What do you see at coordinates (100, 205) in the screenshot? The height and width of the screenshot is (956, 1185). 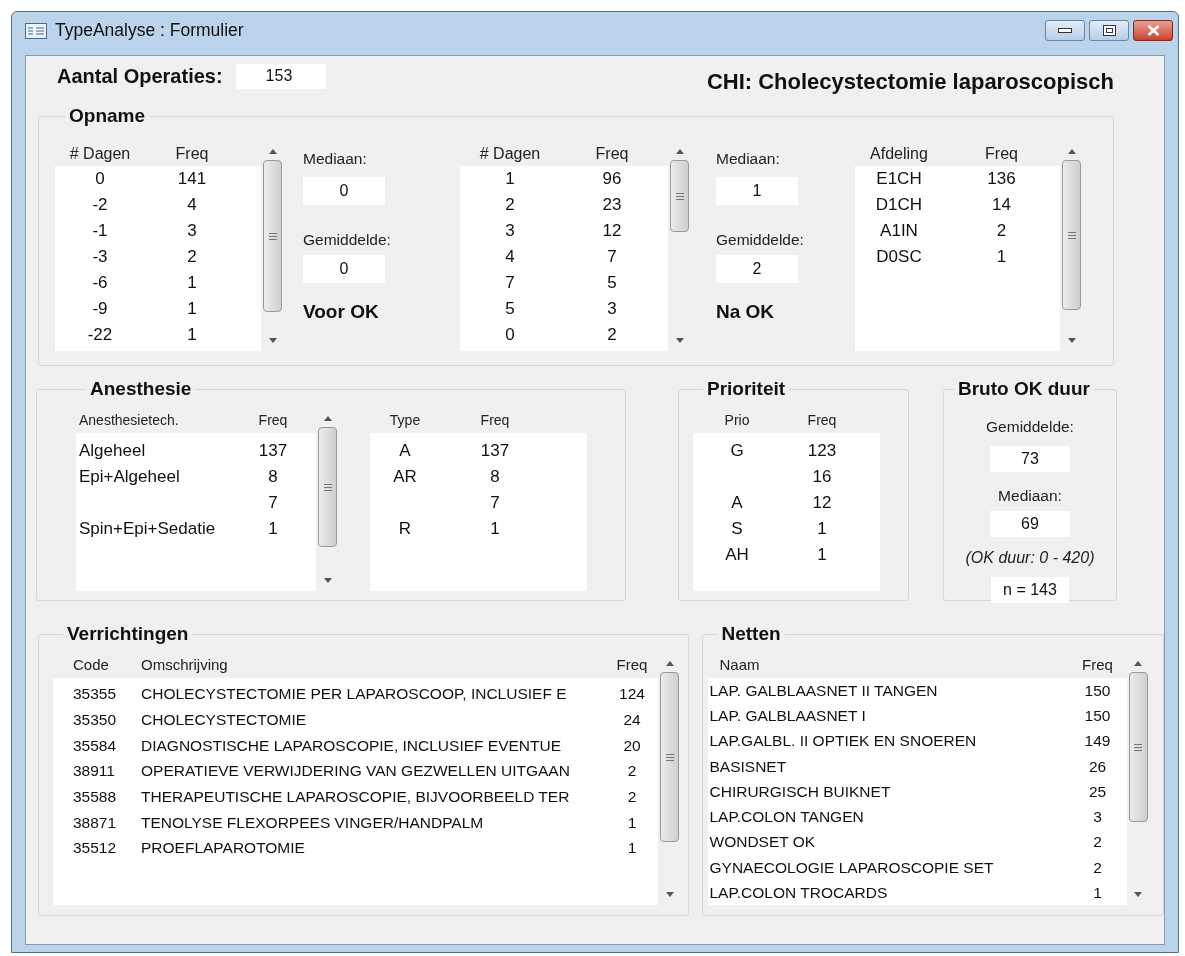 I see `list-cell-text: -2` at bounding box center [100, 205].